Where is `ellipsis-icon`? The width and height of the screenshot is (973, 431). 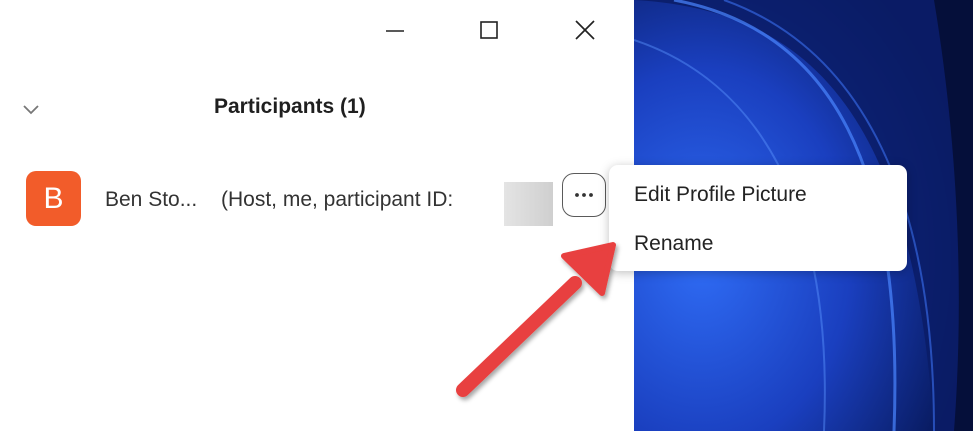 ellipsis-icon is located at coordinates (584, 195).